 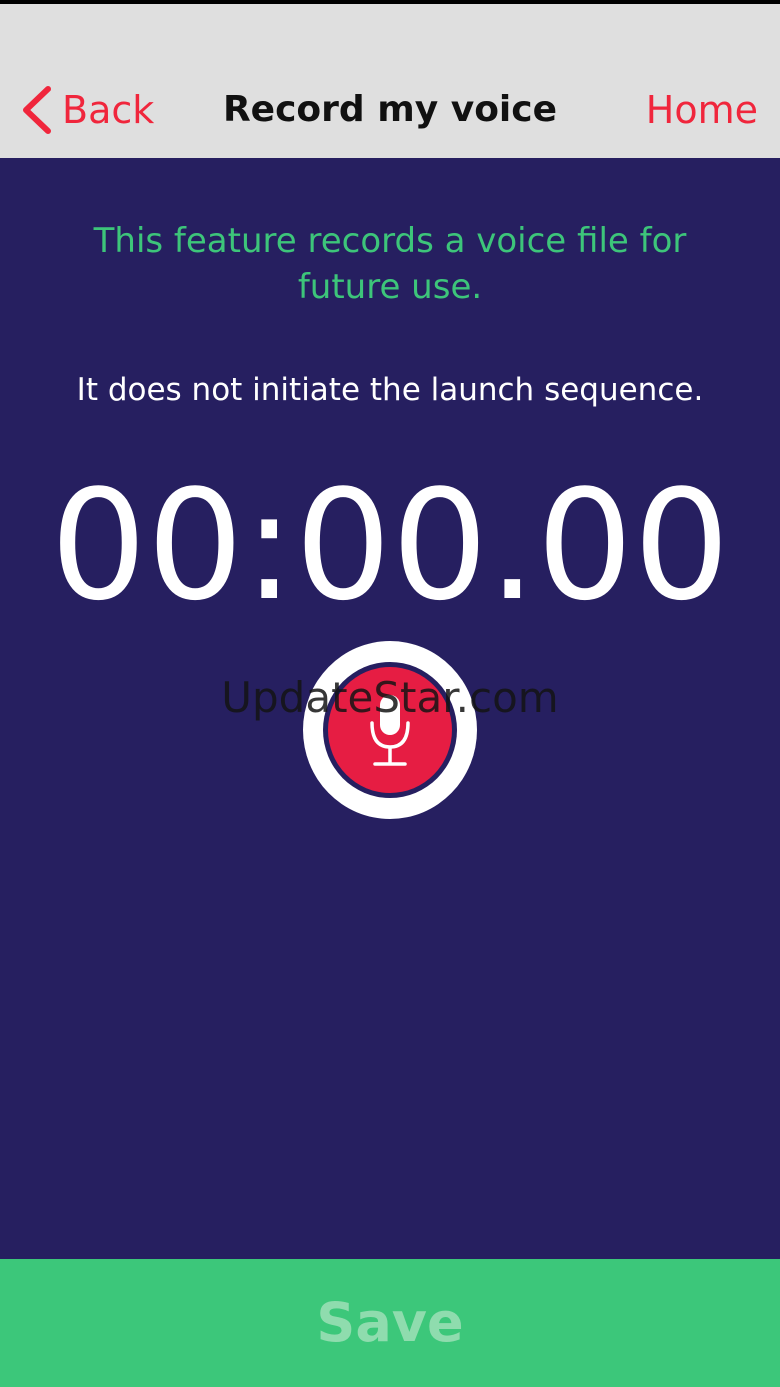 I want to click on back-button: Back, so click(x=86, y=110).